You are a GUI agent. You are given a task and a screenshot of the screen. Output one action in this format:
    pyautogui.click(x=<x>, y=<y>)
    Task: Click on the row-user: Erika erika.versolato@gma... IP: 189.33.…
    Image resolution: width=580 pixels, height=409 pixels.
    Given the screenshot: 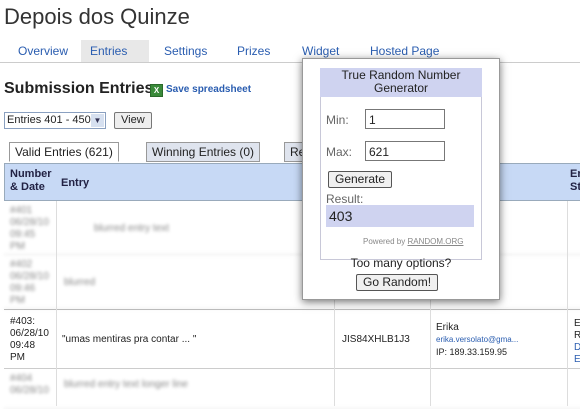 What is the action you would take?
    pyautogui.click(x=477, y=340)
    